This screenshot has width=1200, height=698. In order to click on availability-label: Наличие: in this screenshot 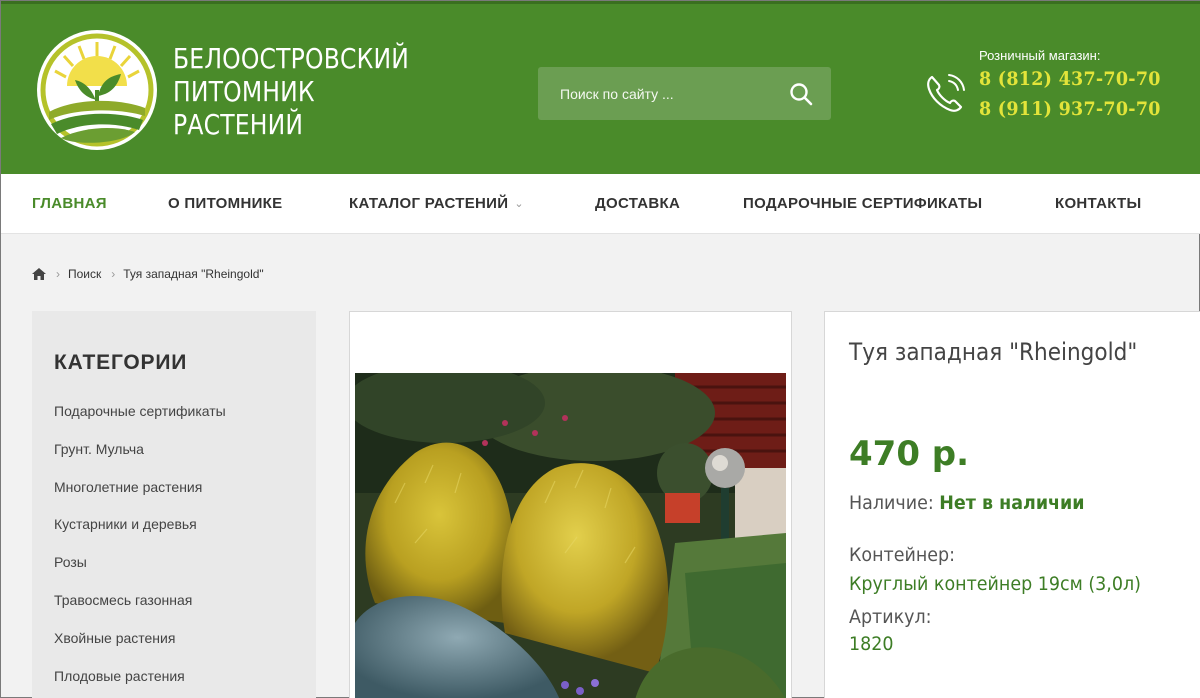, I will do `click(891, 503)`.